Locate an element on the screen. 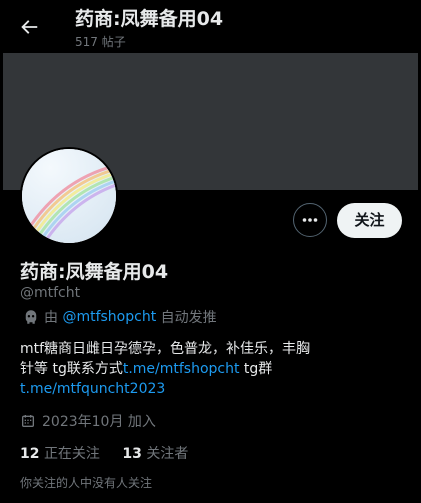  following-count: 12 is located at coordinates (30, 454).